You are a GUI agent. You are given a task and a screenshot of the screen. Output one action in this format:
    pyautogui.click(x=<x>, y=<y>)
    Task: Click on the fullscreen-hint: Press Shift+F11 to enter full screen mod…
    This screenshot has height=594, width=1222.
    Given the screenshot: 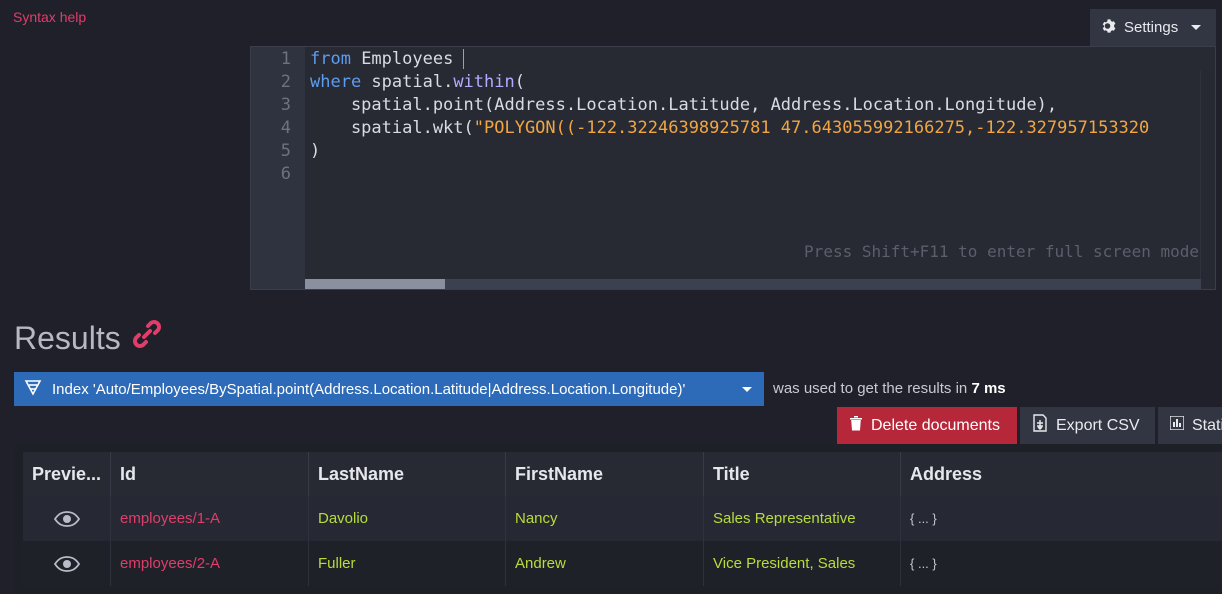 What is the action you would take?
    pyautogui.click(x=1001, y=251)
    